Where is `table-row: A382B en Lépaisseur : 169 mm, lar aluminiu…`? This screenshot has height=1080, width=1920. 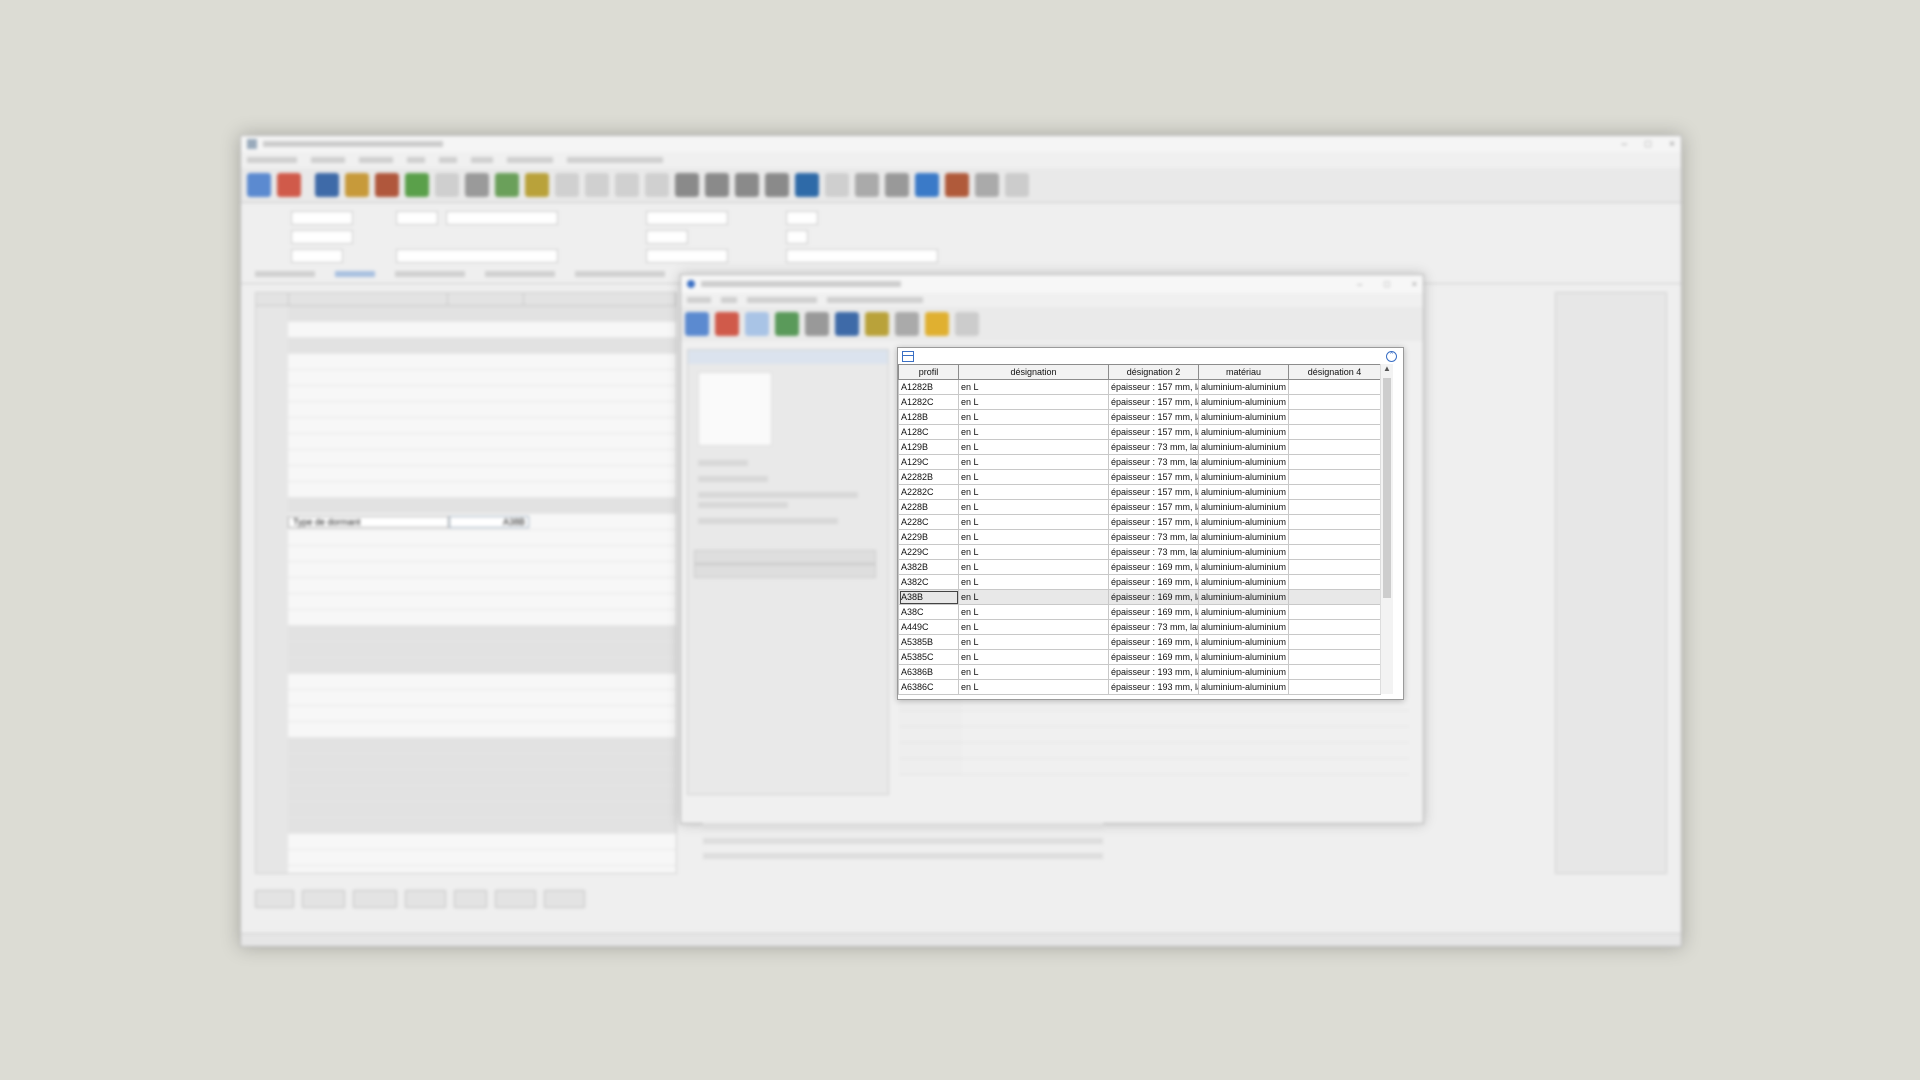 table-row: A382B en Lépaisseur : 169 mm, lar aluminiu… is located at coordinates (1139, 567).